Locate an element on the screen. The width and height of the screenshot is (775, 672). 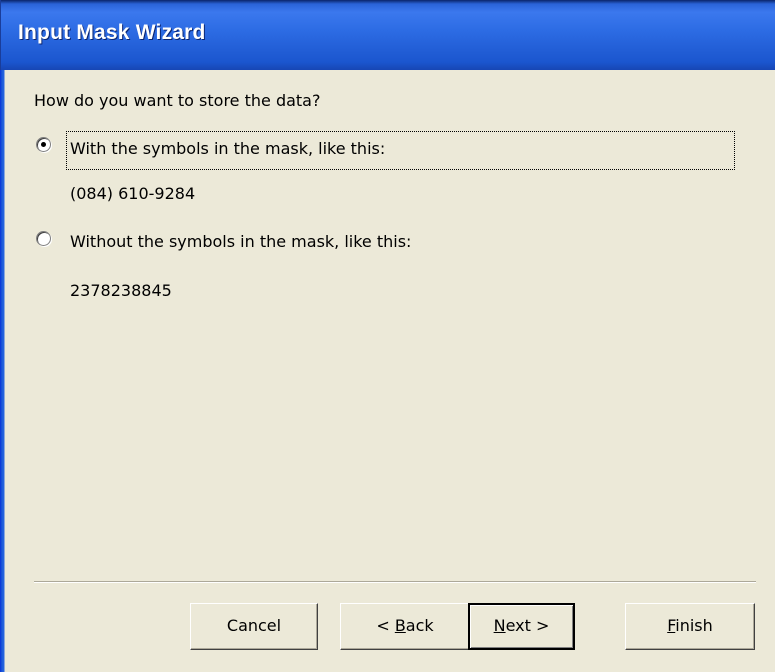
back-button-prefix: < is located at coordinates (385, 625).